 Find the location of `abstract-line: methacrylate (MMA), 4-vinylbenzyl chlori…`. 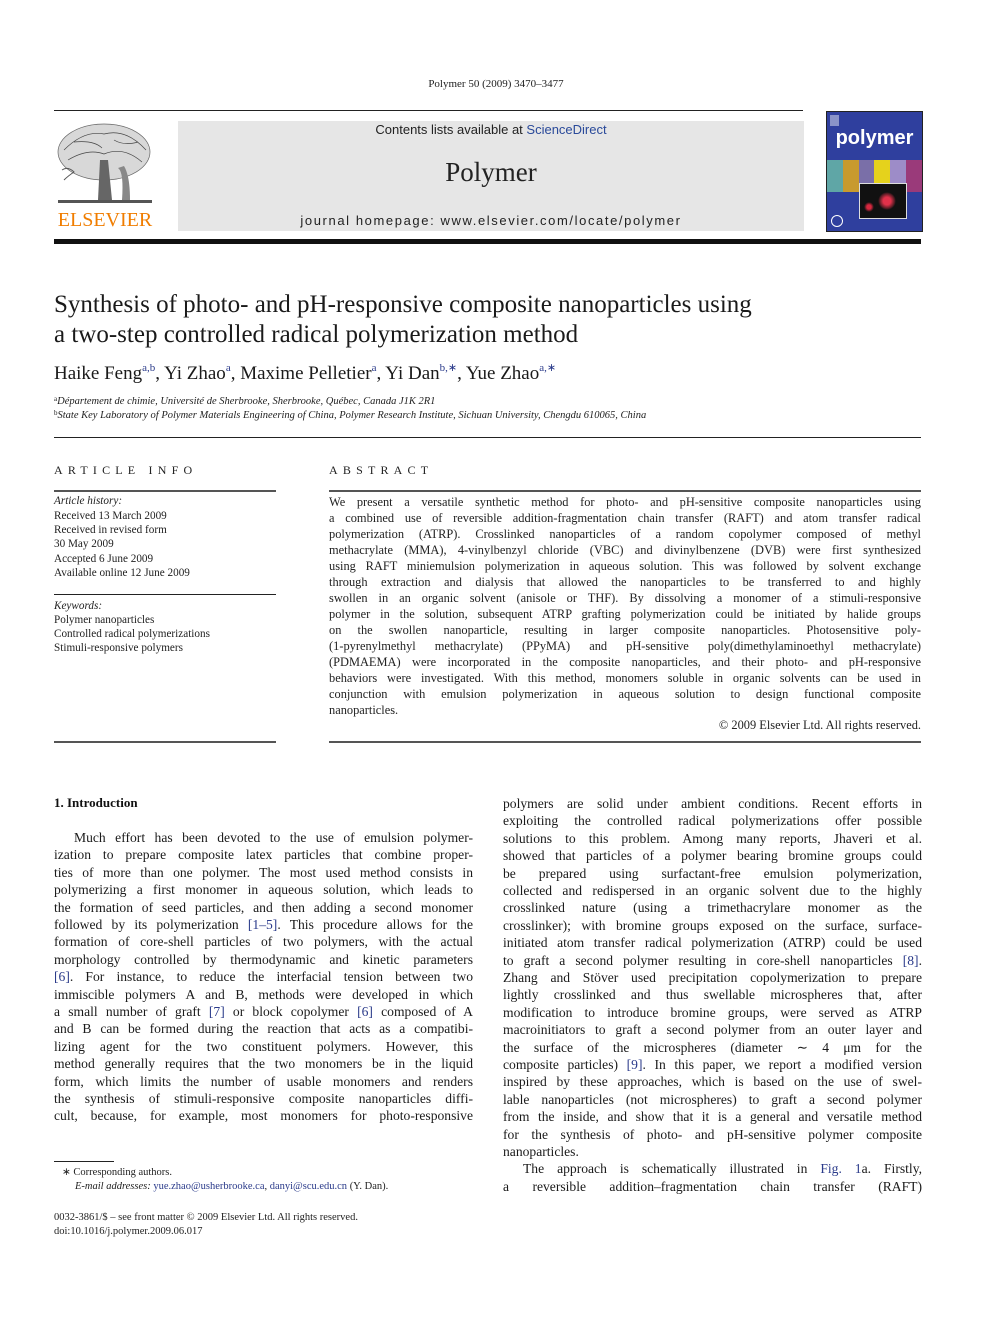

abstract-line: methacrylate (MMA), 4-vinylbenzyl chlori… is located at coordinates (625, 550).